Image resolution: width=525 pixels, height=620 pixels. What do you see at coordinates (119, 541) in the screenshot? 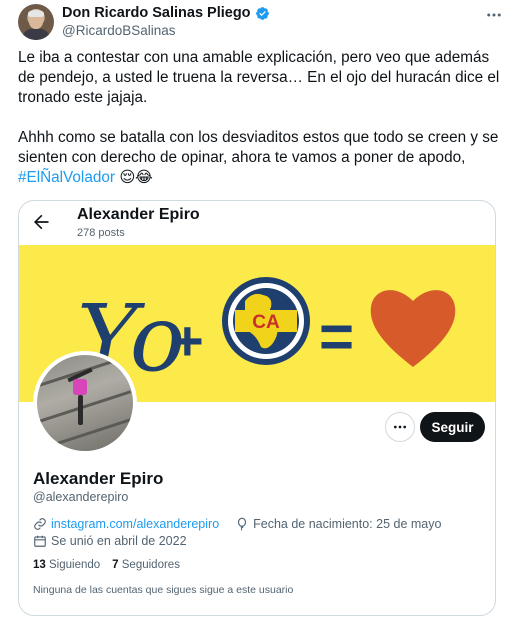
I see `profile-joined-date: Se unió en abril de 2022` at bounding box center [119, 541].